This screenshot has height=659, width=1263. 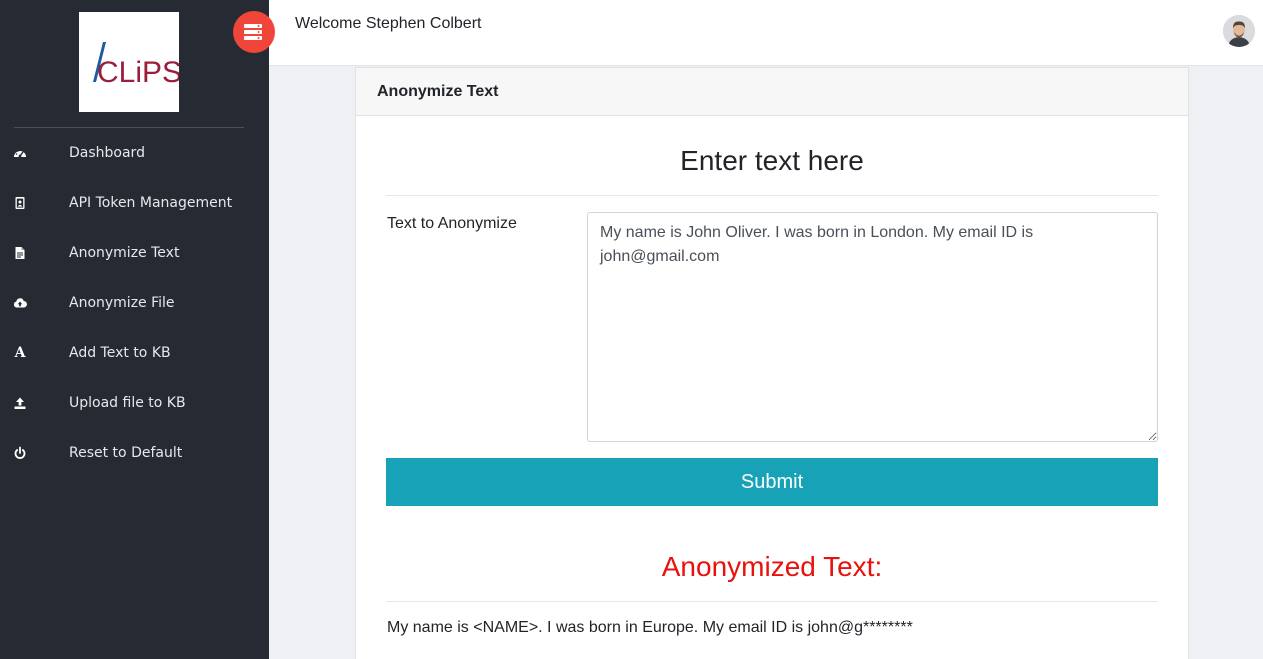 I want to click on logo-text: CLiPS, so click(x=138, y=72).